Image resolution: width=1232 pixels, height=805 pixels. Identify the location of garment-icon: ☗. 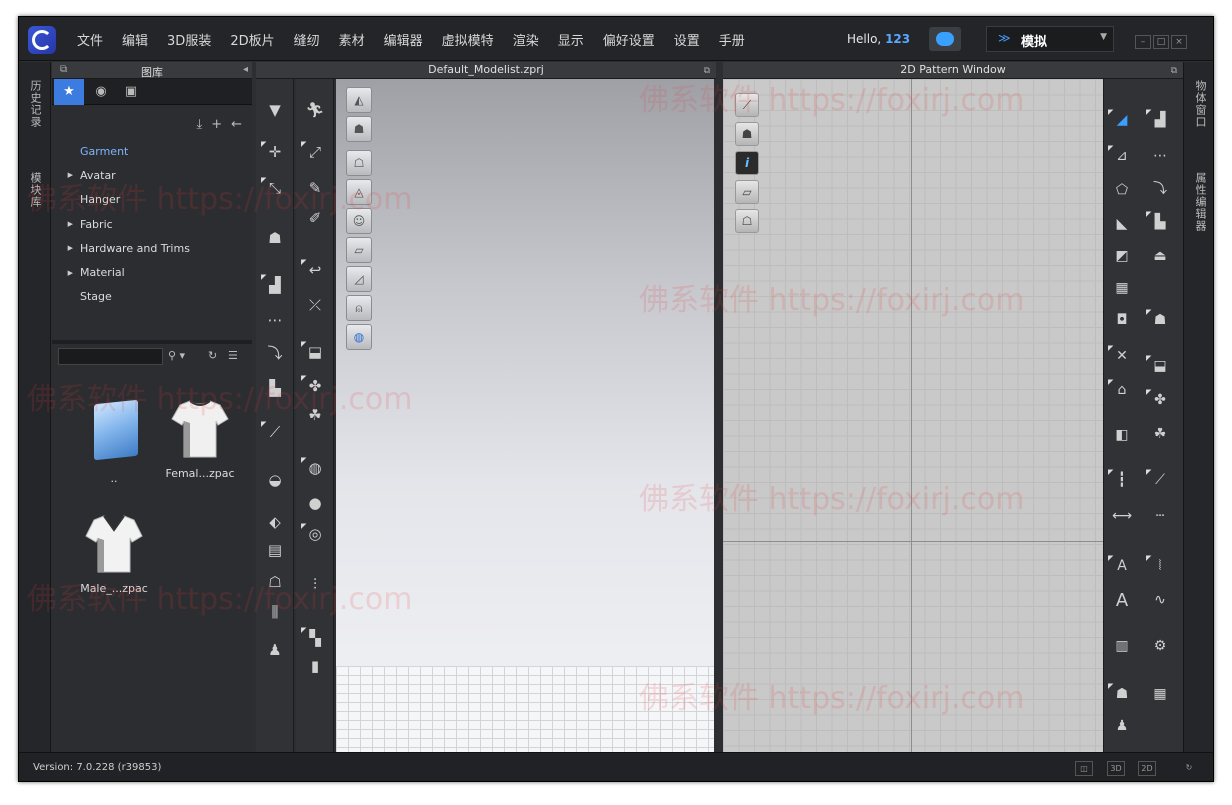
(275, 238).